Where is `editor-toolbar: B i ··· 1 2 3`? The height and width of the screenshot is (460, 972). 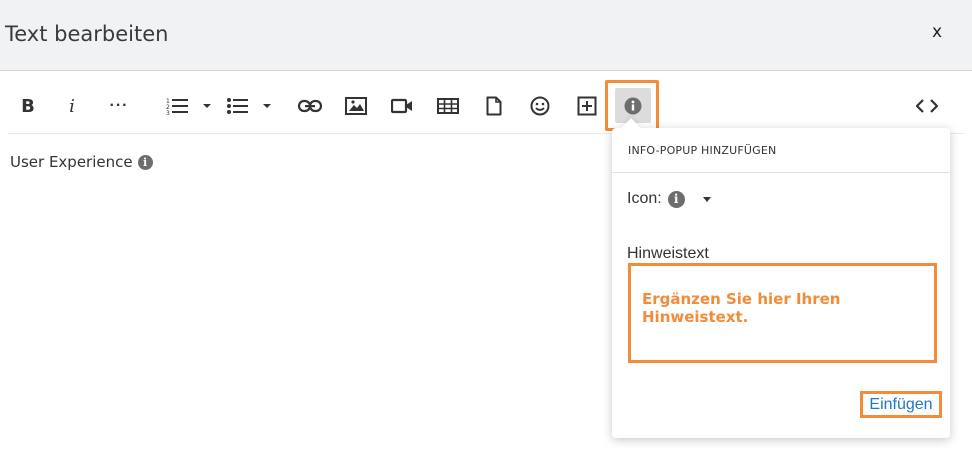 editor-toolbar: B i ··· 1 2 3 is located at coordinates (486, 107).